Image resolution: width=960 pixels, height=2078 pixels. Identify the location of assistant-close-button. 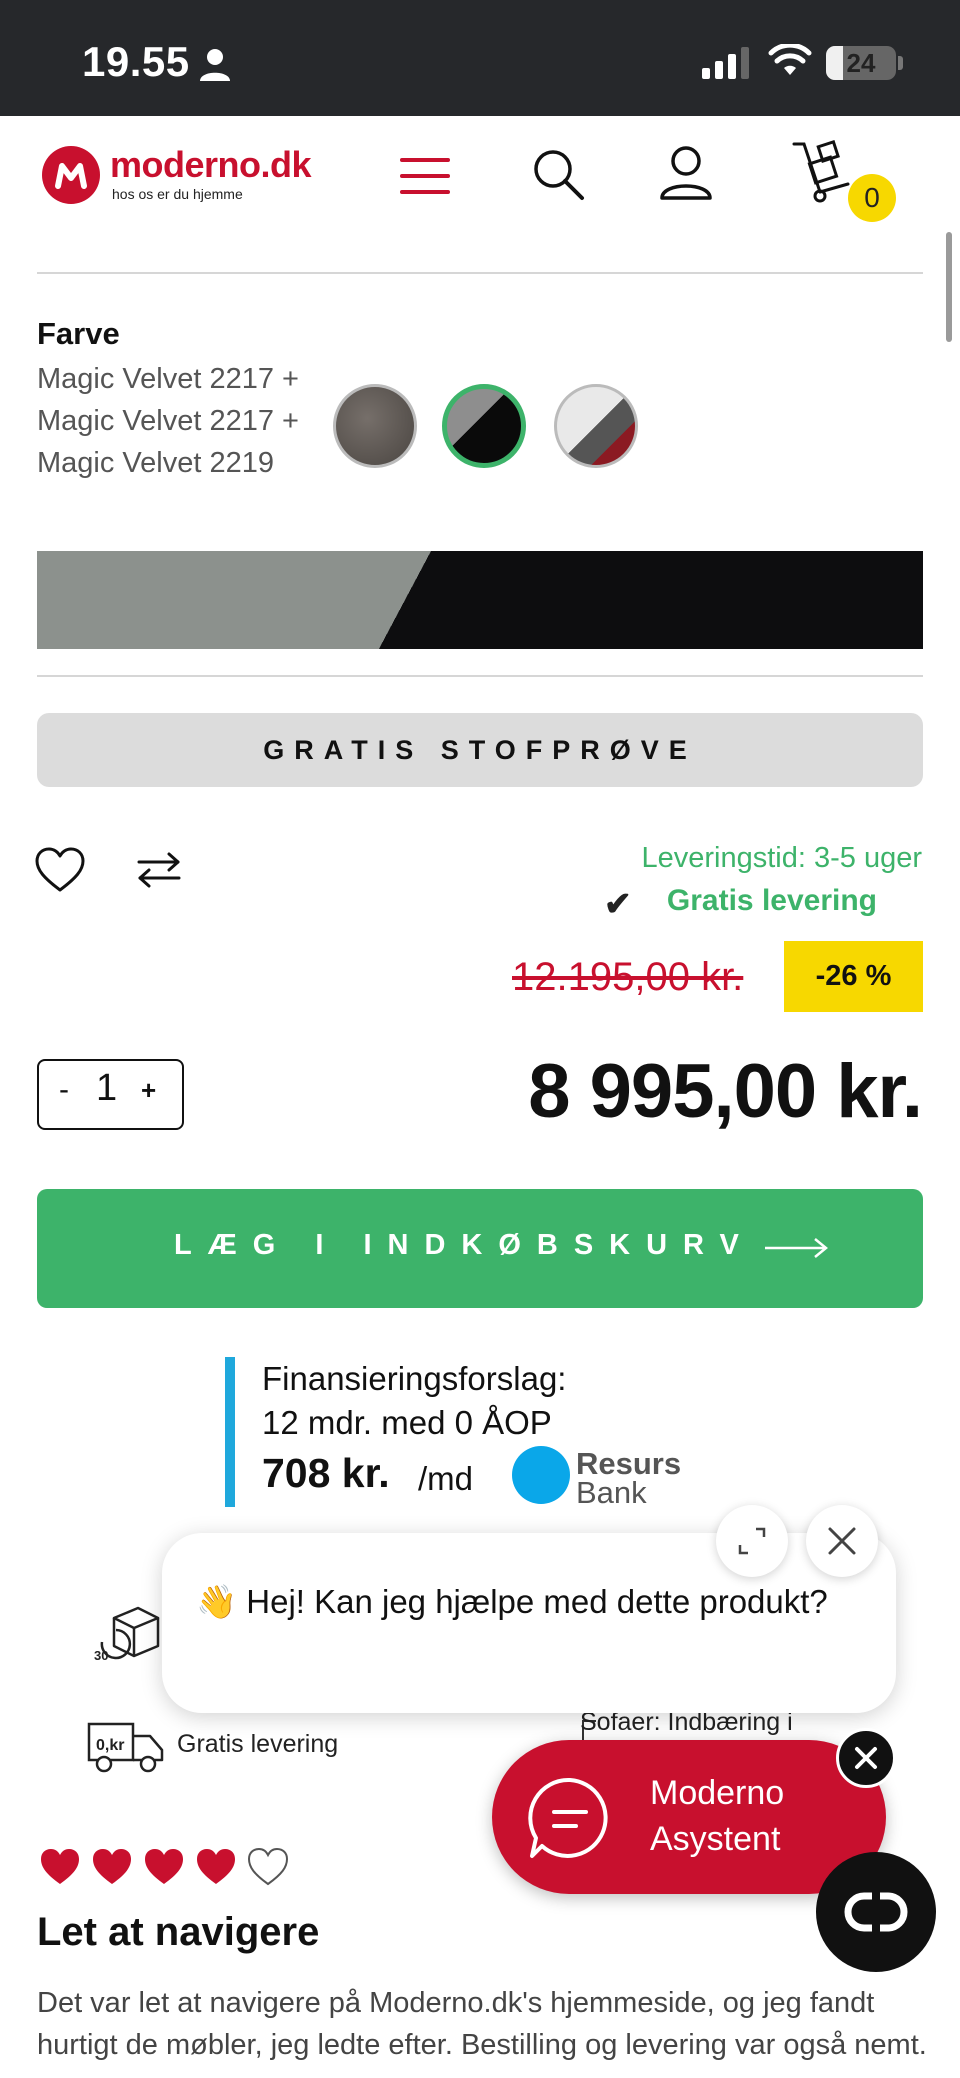
(866, 1758).